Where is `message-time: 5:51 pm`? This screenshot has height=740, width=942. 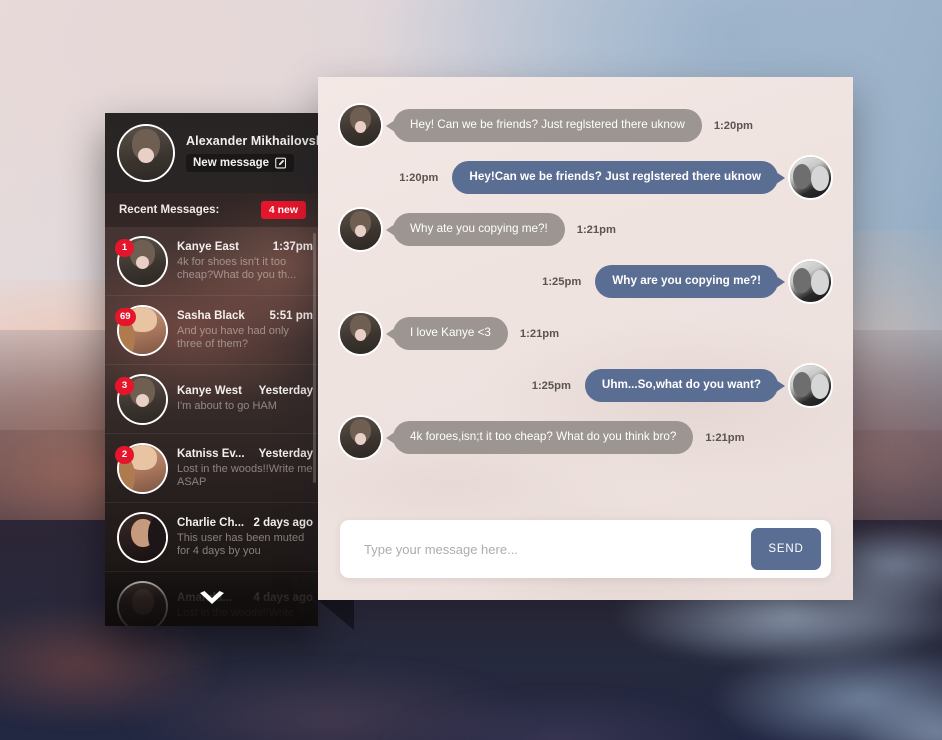 message-time: 5:51 pm is located at coordinates (291, 315).